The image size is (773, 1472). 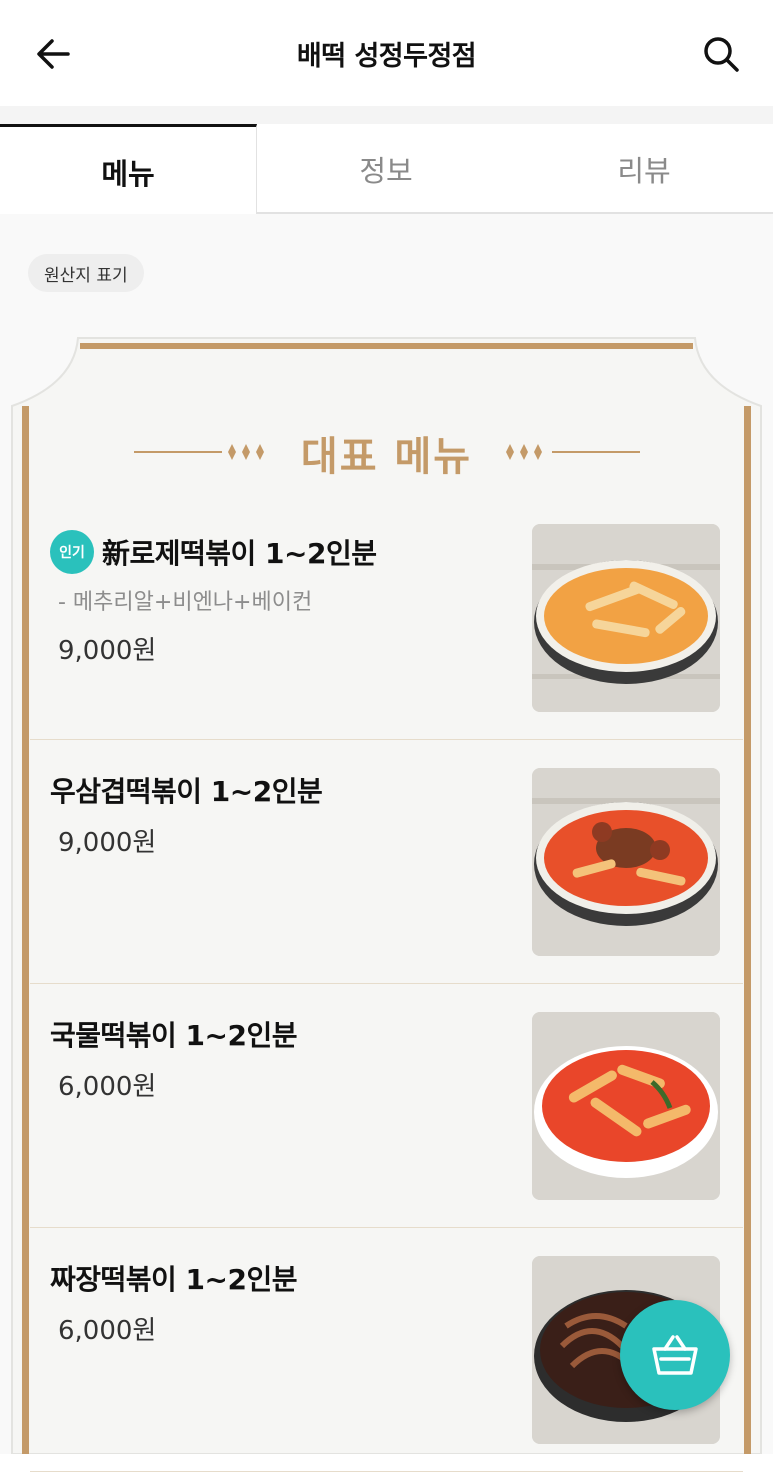 I want to click on cart-button, so click(x=675, y=1355).